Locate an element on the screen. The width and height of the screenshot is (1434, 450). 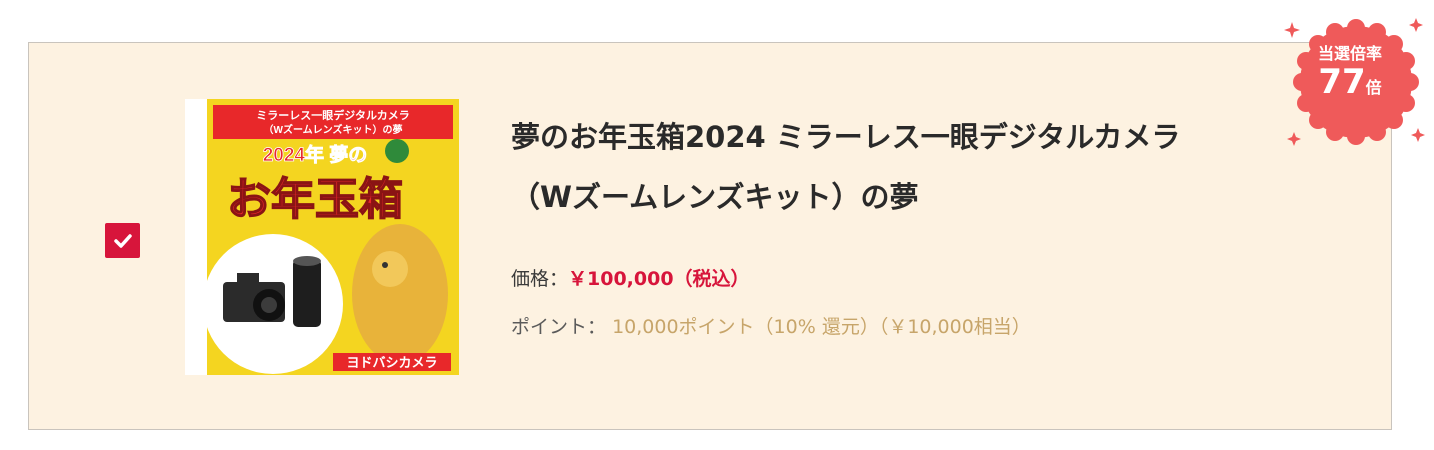
point-label: ポイント： is located at coordinates (559, 327).